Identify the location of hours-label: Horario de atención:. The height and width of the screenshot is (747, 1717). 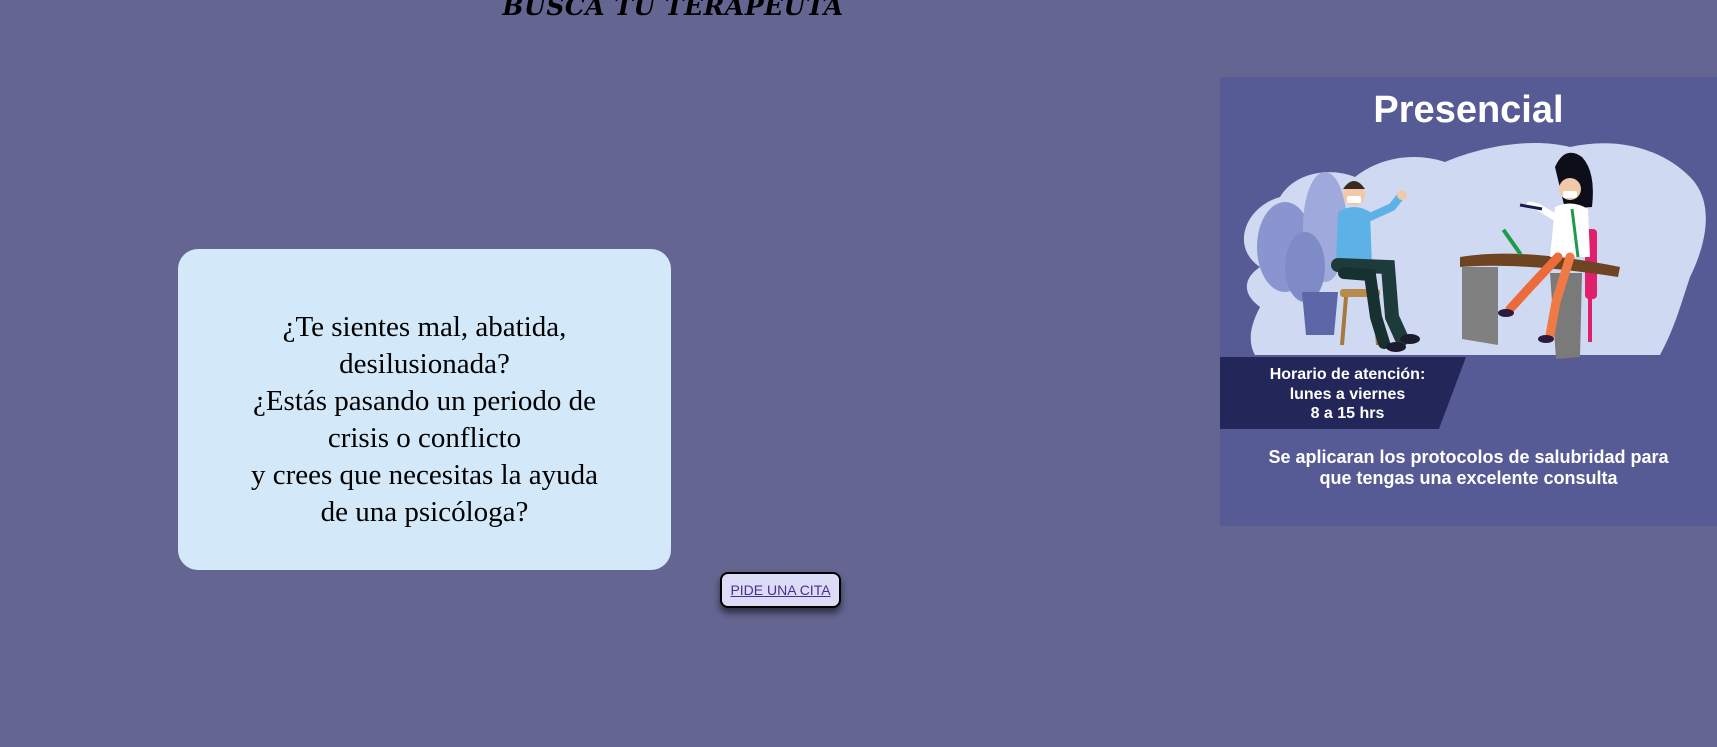
(1347, 374).